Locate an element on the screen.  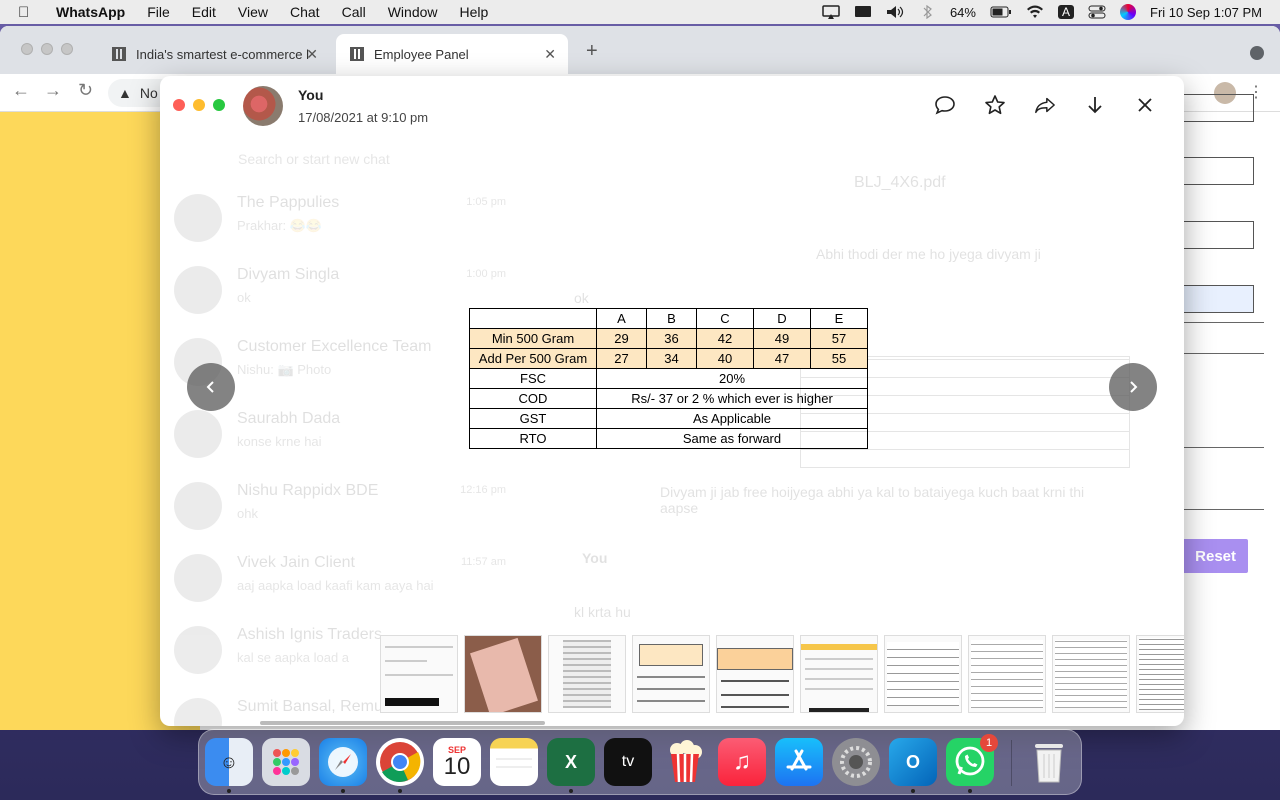
app-store-icon is located at coordinates (799, 762).